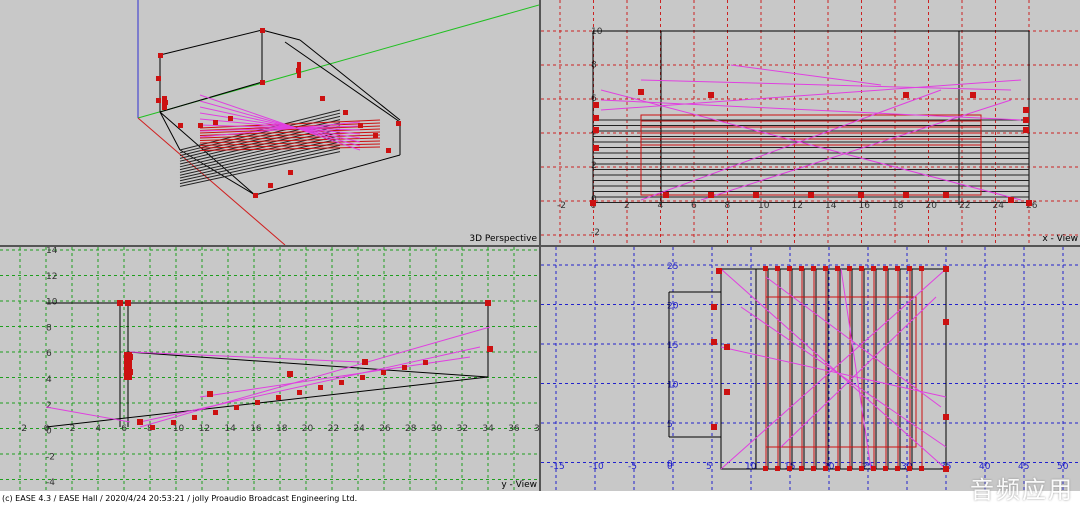 This screenshot has height=507, width=1080. Describe the element at coordinates (49, 328) in the screenshot. I see `y-view-y-tick-label: 8` at that location.